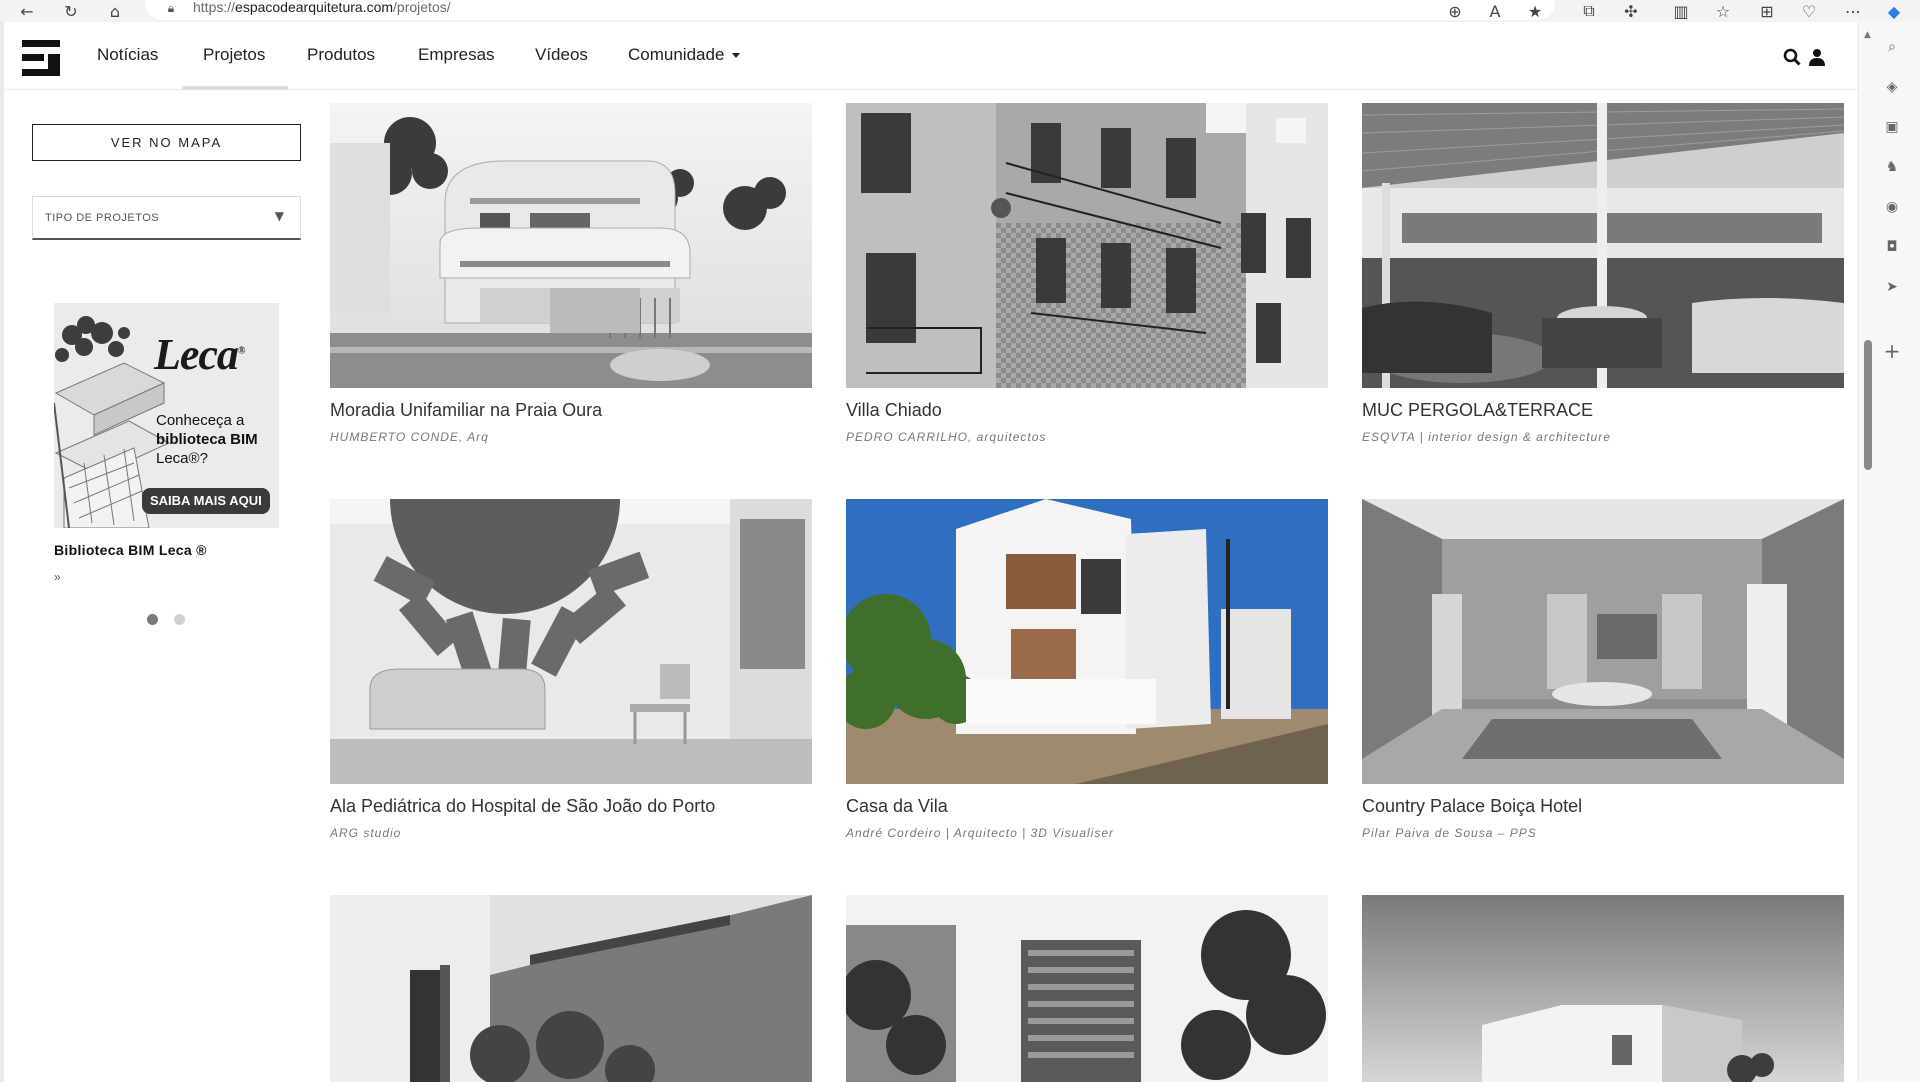 Image resolution: width=1920 pixels, height=1082 pixels. I want to click on project-title: MUC PERGOLA&TERRACE, so click(1477, 410).